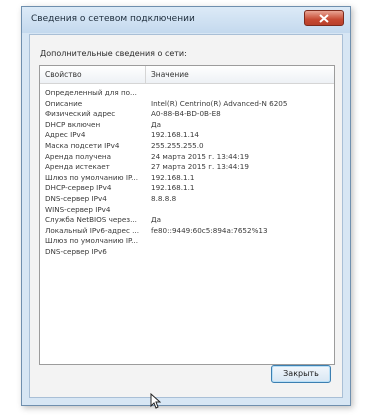  What do you see at coordinates (73, 124) in the screenshot?
I see `property-cell: DHCP включен` at bounding box center [73, 124].